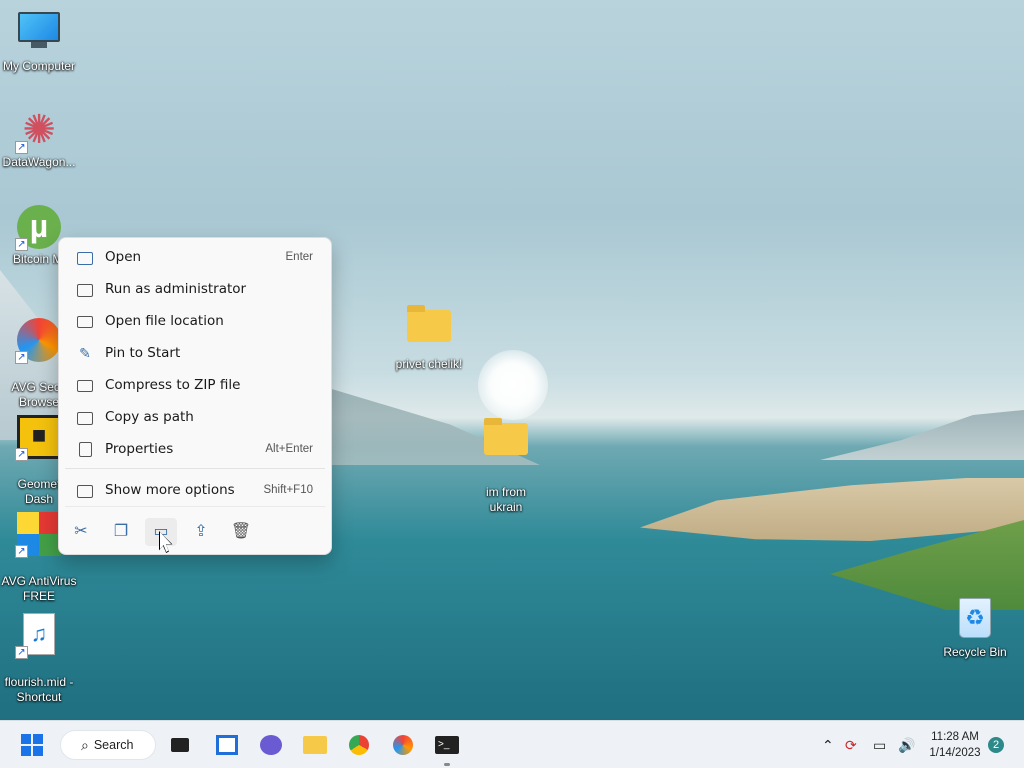  Describe the element at coordinates (173, 385) in the screenshot. I see `menu-item-label: Compress to ZIP file` at that location.